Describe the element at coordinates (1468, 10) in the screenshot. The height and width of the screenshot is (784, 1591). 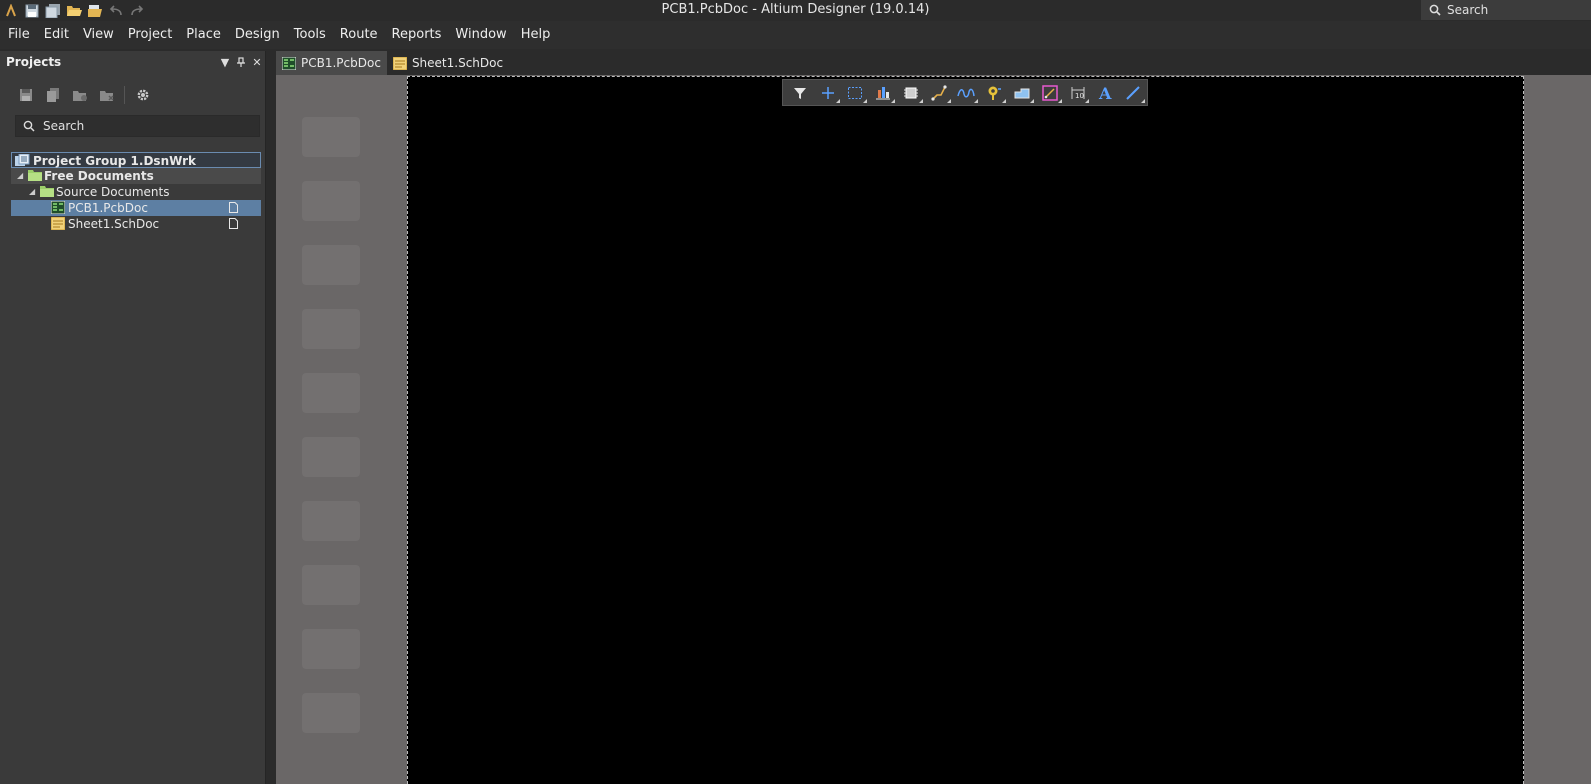
I see `global-search-placeholder: Search` at that location.